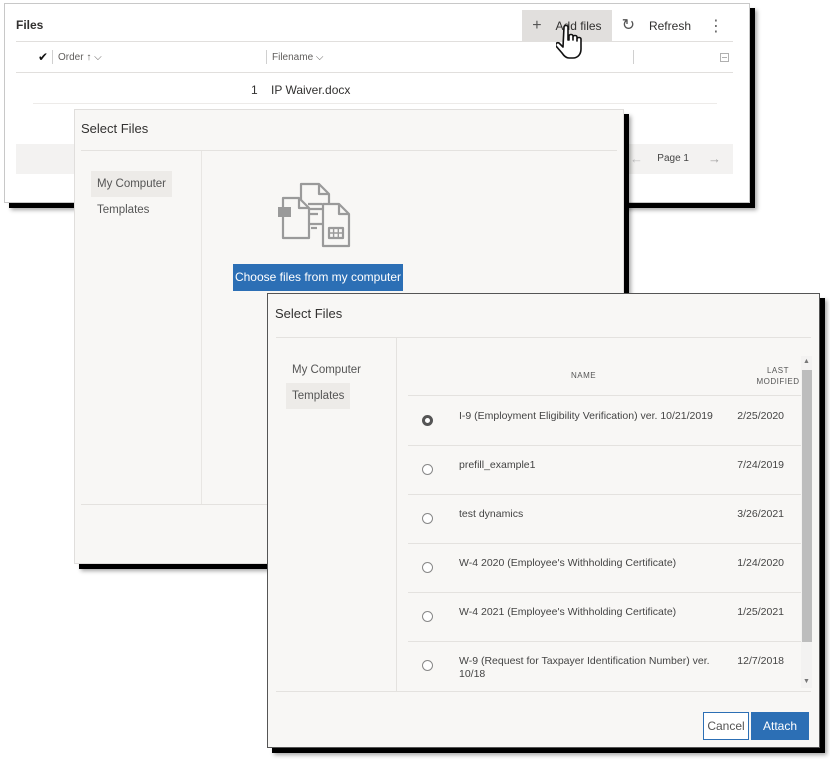 This screenshot has height=759, width=830. Describe the element at coordinates (673, 158) in the screenshot. I see `page-label: Page 1` at that location.